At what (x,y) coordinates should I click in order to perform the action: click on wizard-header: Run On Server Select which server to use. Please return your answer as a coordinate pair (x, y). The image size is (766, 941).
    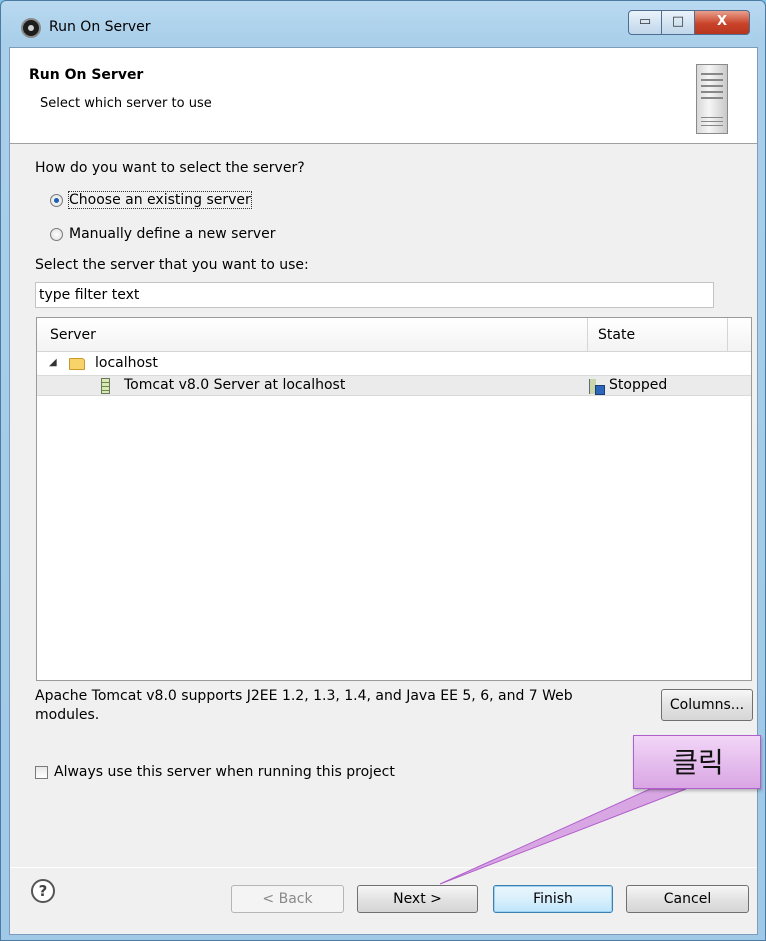
    Looking at the image, I should click on (383, 96).